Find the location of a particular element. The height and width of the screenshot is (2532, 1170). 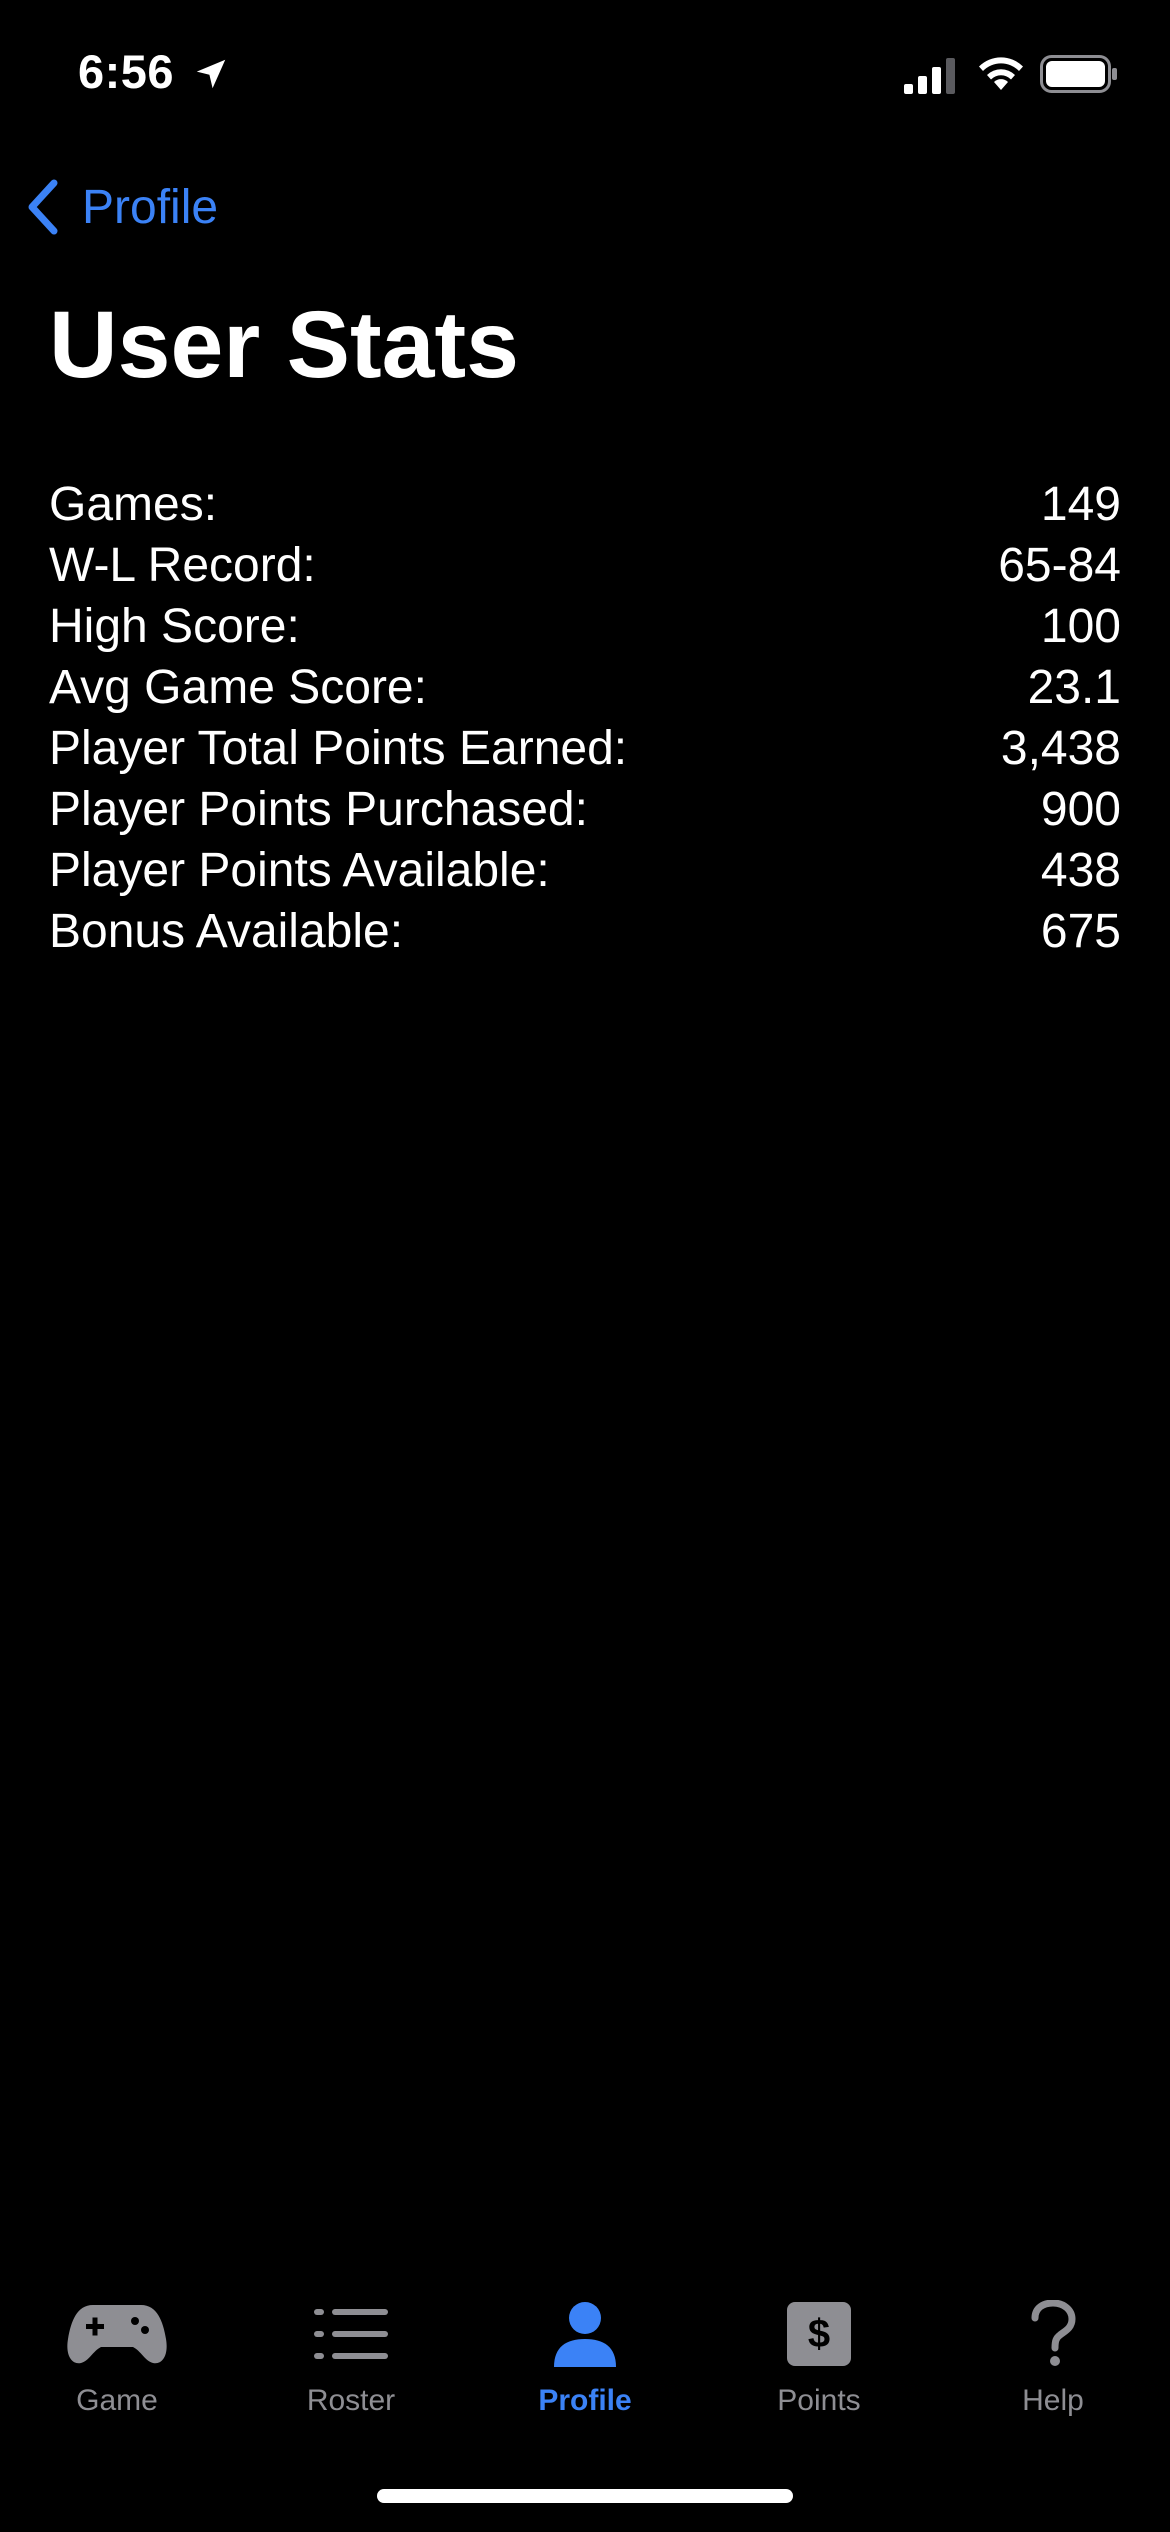

tab-label: Profile is located at coordinates (585, 2400).